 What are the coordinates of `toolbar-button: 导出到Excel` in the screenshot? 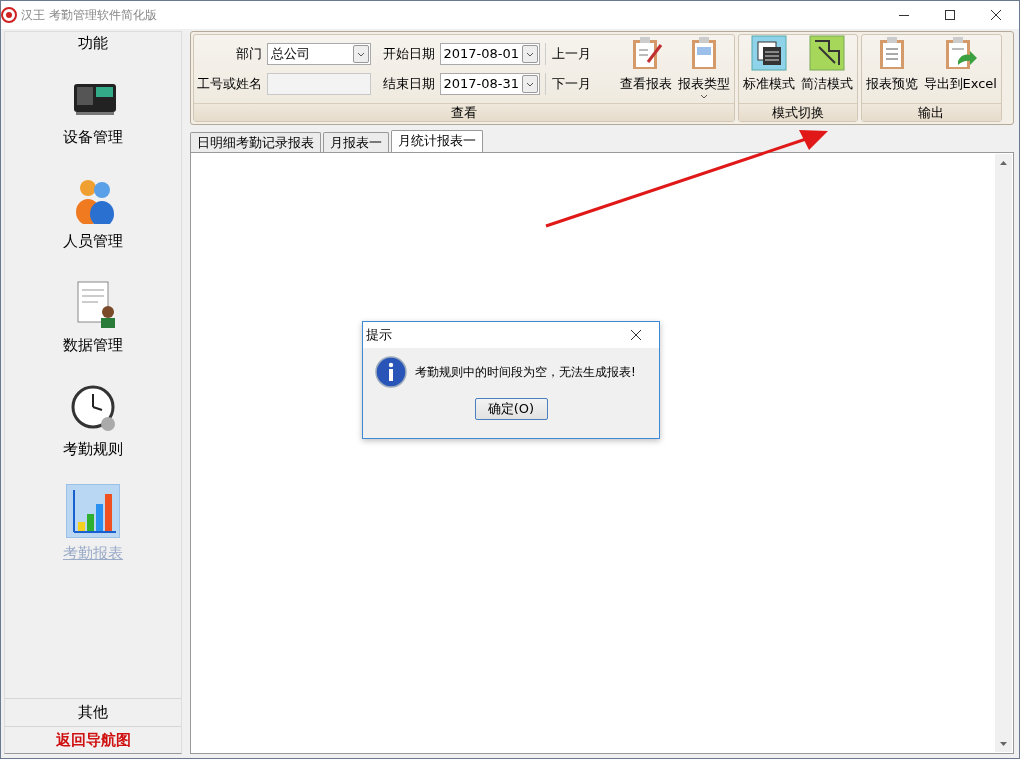 It's located at (960, 69).